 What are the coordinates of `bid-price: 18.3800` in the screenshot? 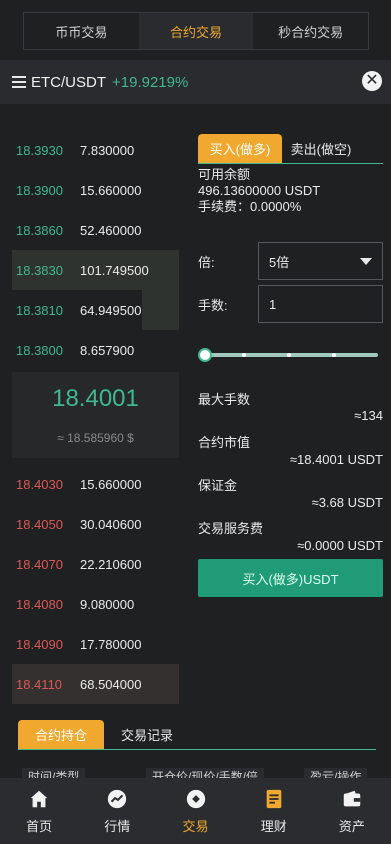 It's located at (39, 350).